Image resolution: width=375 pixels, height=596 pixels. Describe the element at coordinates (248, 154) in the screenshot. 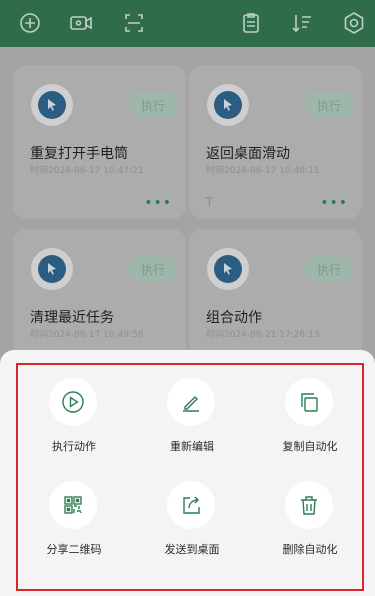

I see `card-title: 返回桌面滑动` at that location.